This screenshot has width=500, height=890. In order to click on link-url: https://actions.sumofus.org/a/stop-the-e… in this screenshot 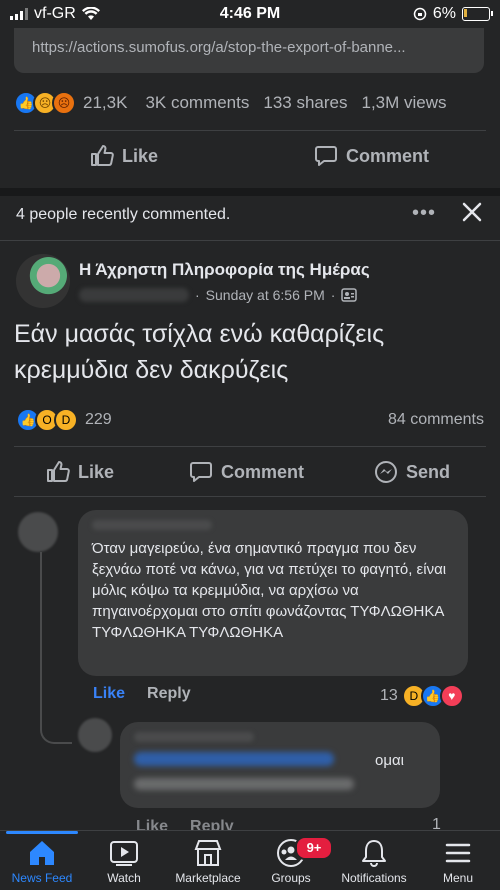, I will do `click(219, 47)`.